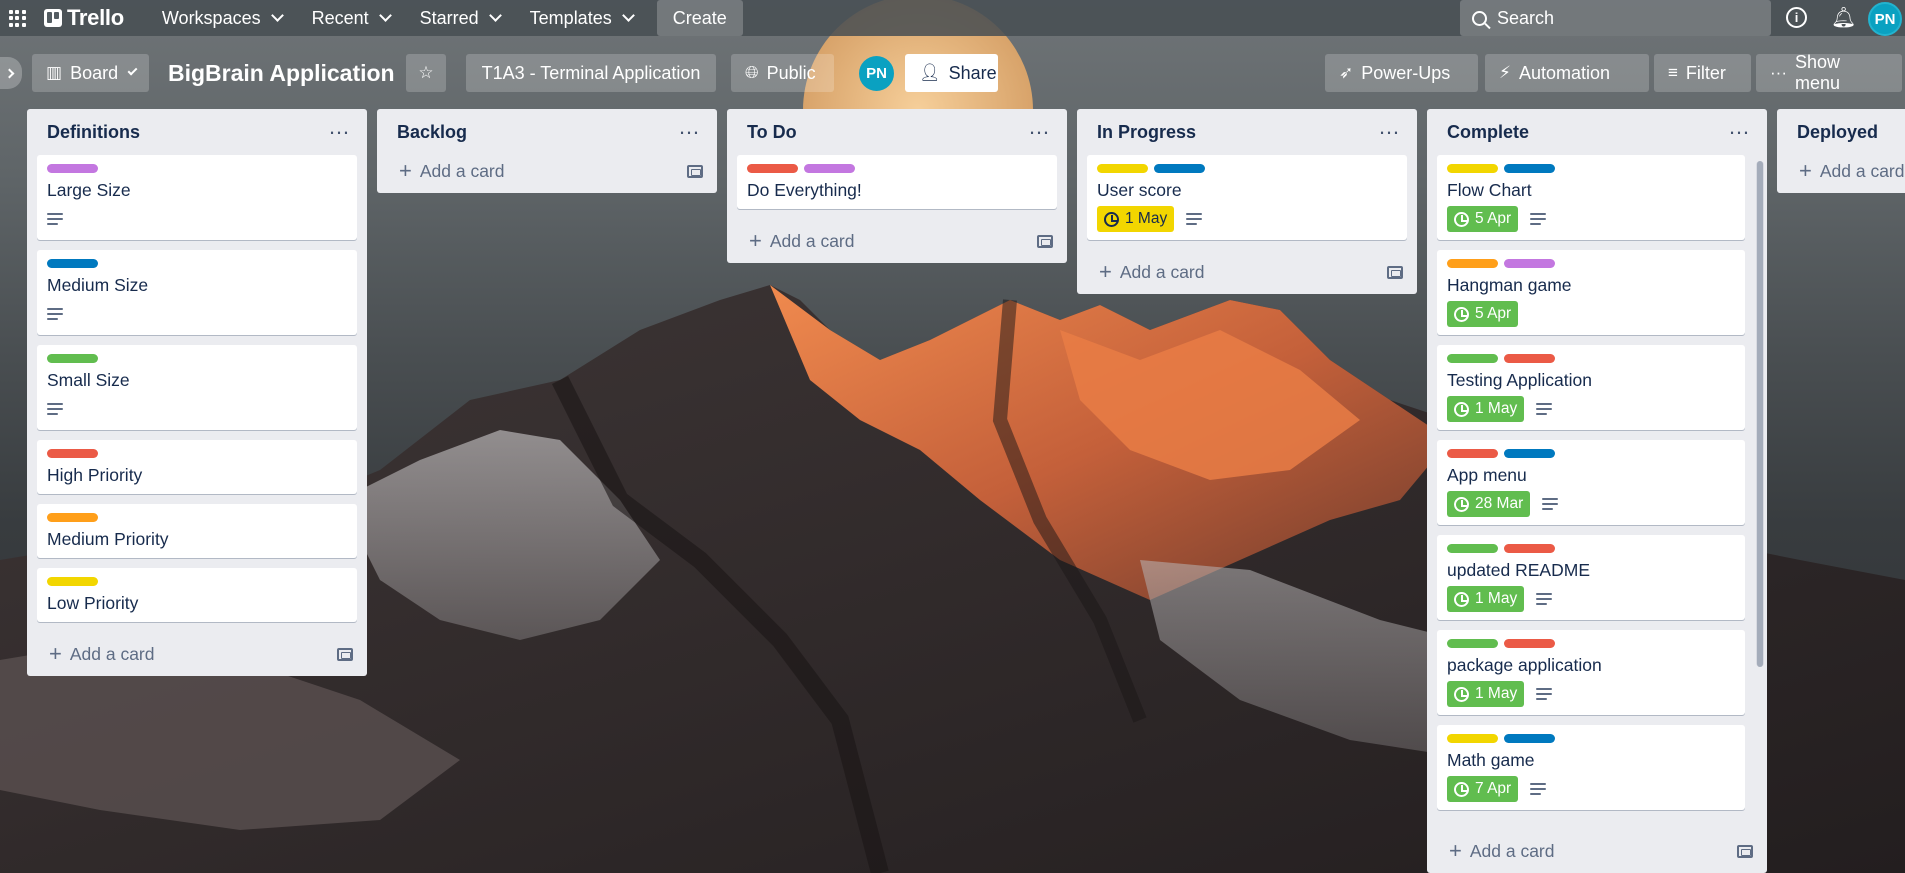  Describe the element at coordinates (11, 73) in the screenshot. I see `sidebar-expand-button` at that location.